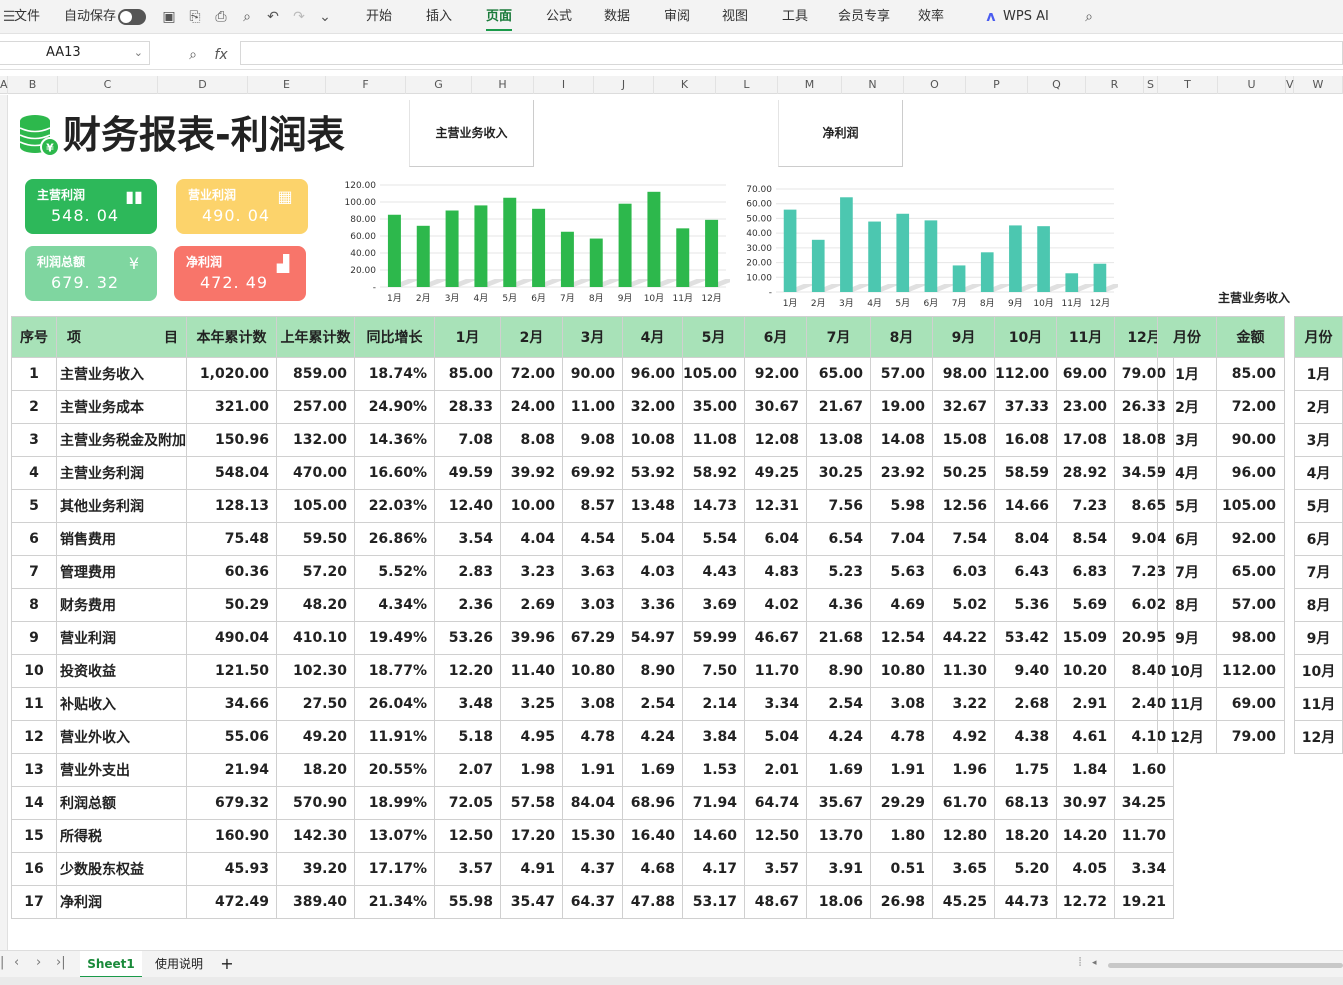  I want to click on side-table-cell: 105.00, so click(1250, 506).